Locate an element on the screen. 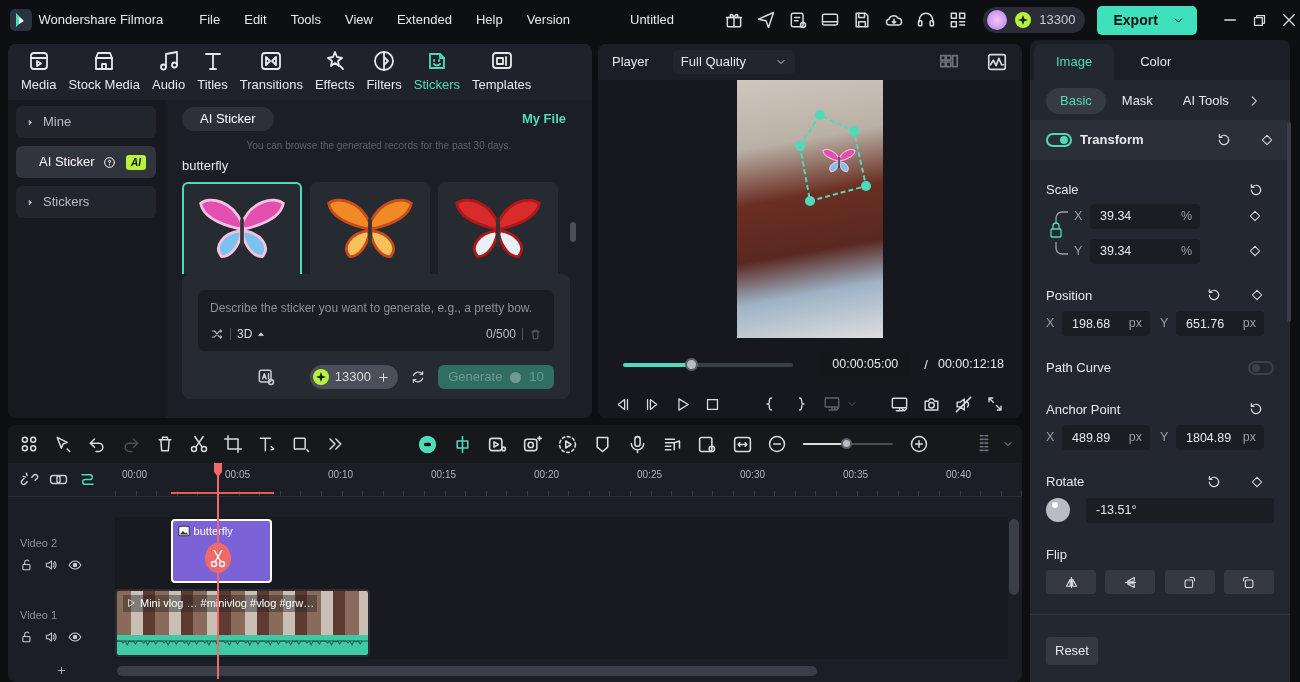 The height and width of the screenshot is (682, 1300). sub-tab: Mask is located at coordinates (1137, 101).